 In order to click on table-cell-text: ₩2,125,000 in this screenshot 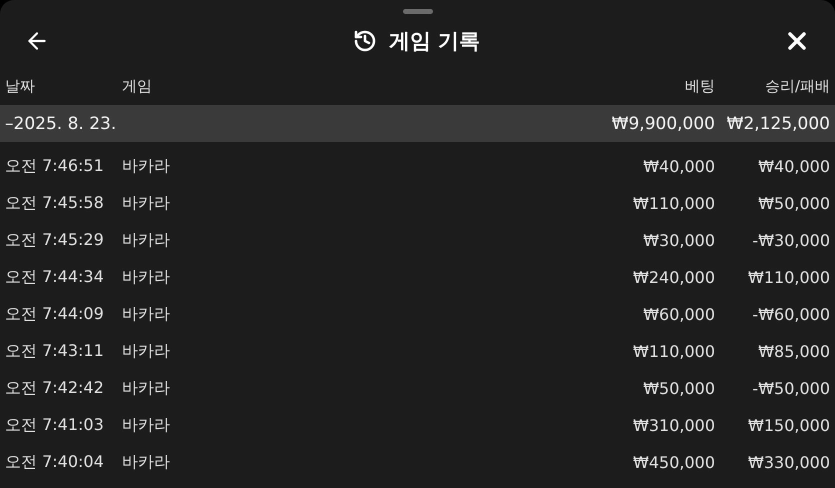, I will do `click(778, 124)`.